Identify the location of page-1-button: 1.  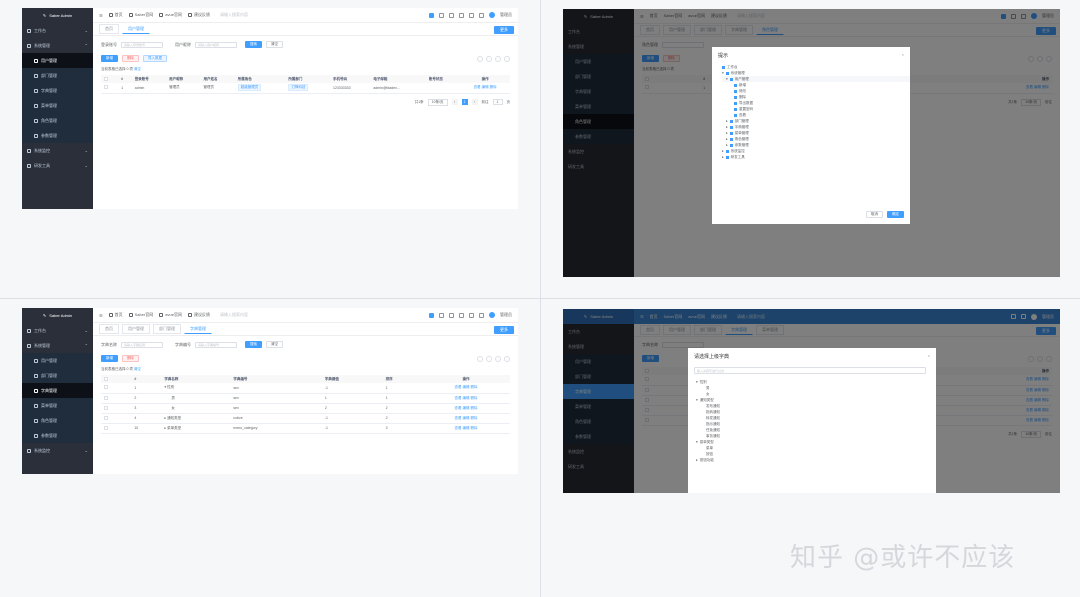
(464, 102).